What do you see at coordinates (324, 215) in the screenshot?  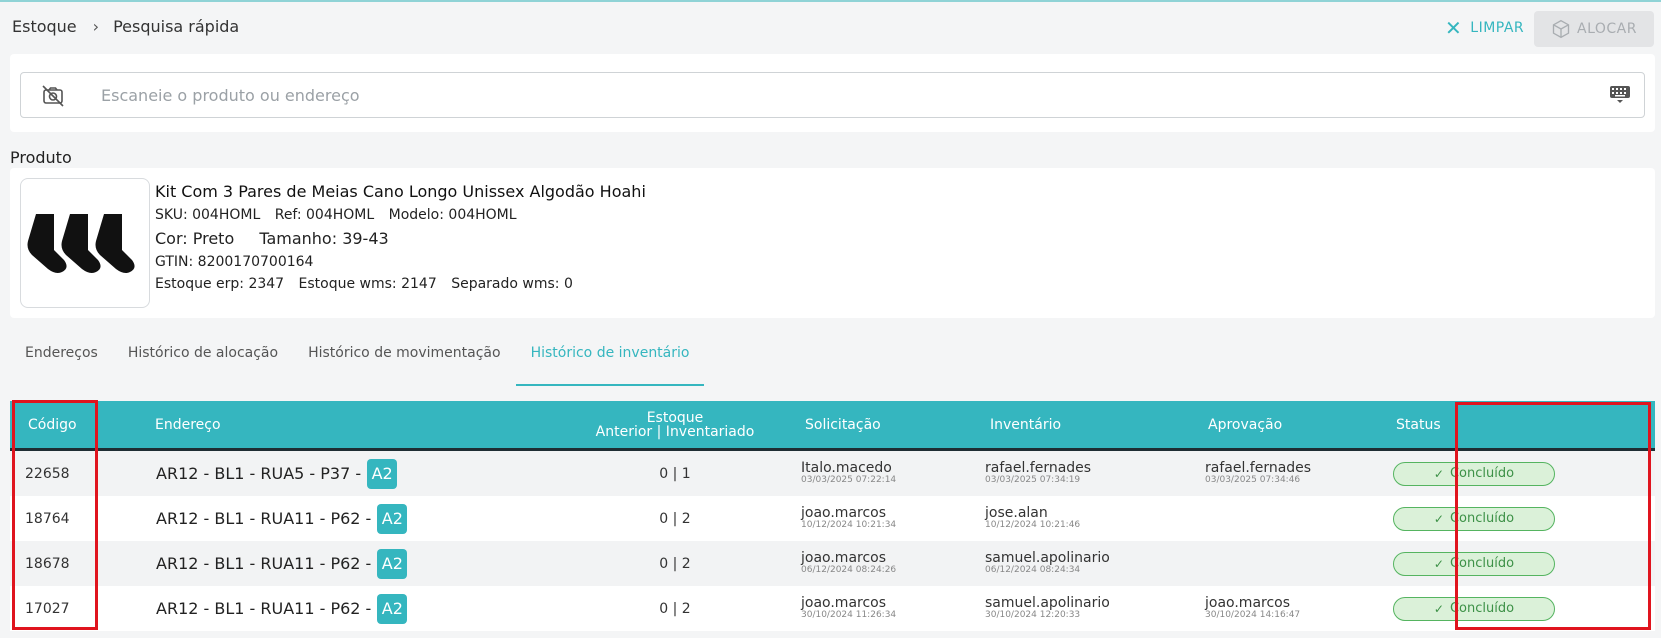 I see `product-ref: Ref: 004HOML` at bounding box center [324, 215].